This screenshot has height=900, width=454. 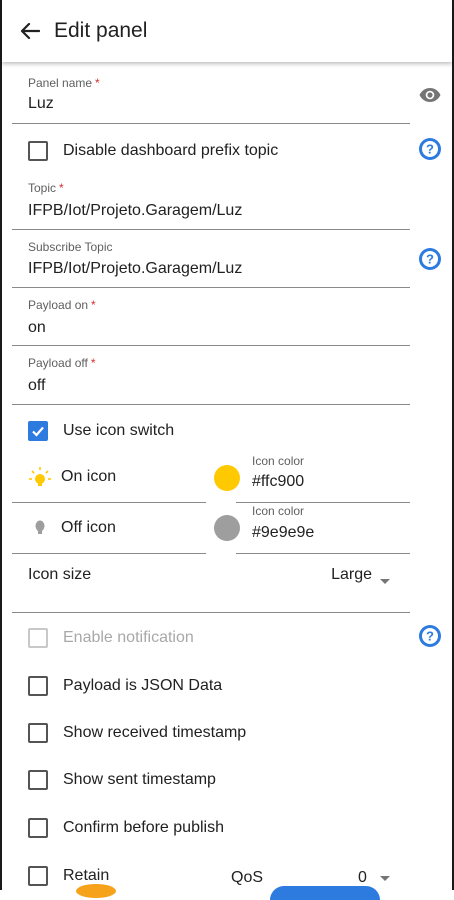 What do you see at coordinates (323, 476) in the screenshot?
I see `on-icon-color-field: Icon color #ffc900` at bounding box center [323, 476].